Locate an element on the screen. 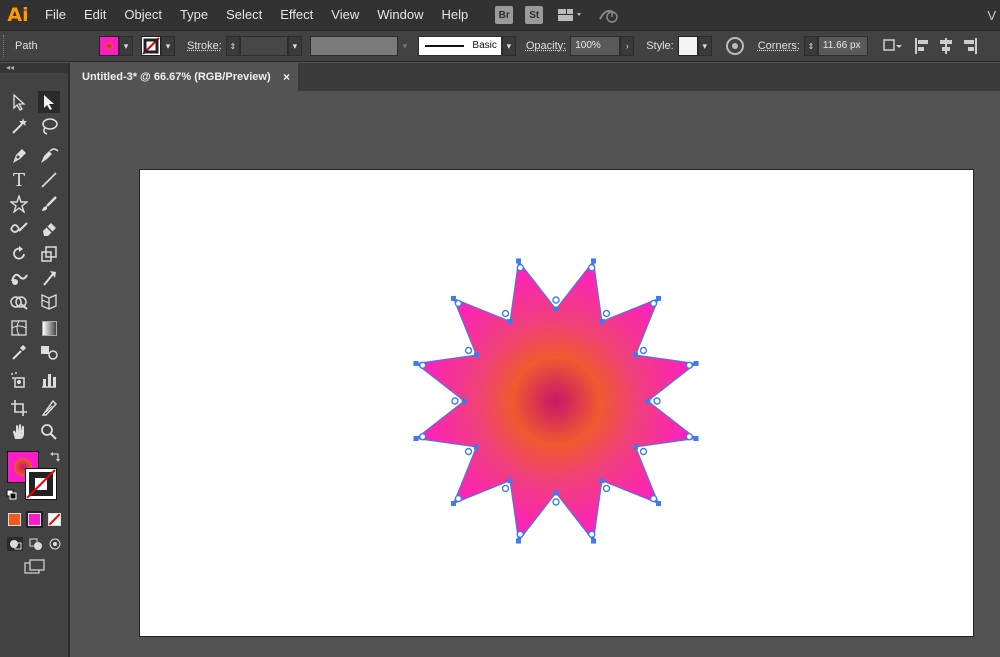  align-horizontal-center-icon is located at coordinates (946, 46).